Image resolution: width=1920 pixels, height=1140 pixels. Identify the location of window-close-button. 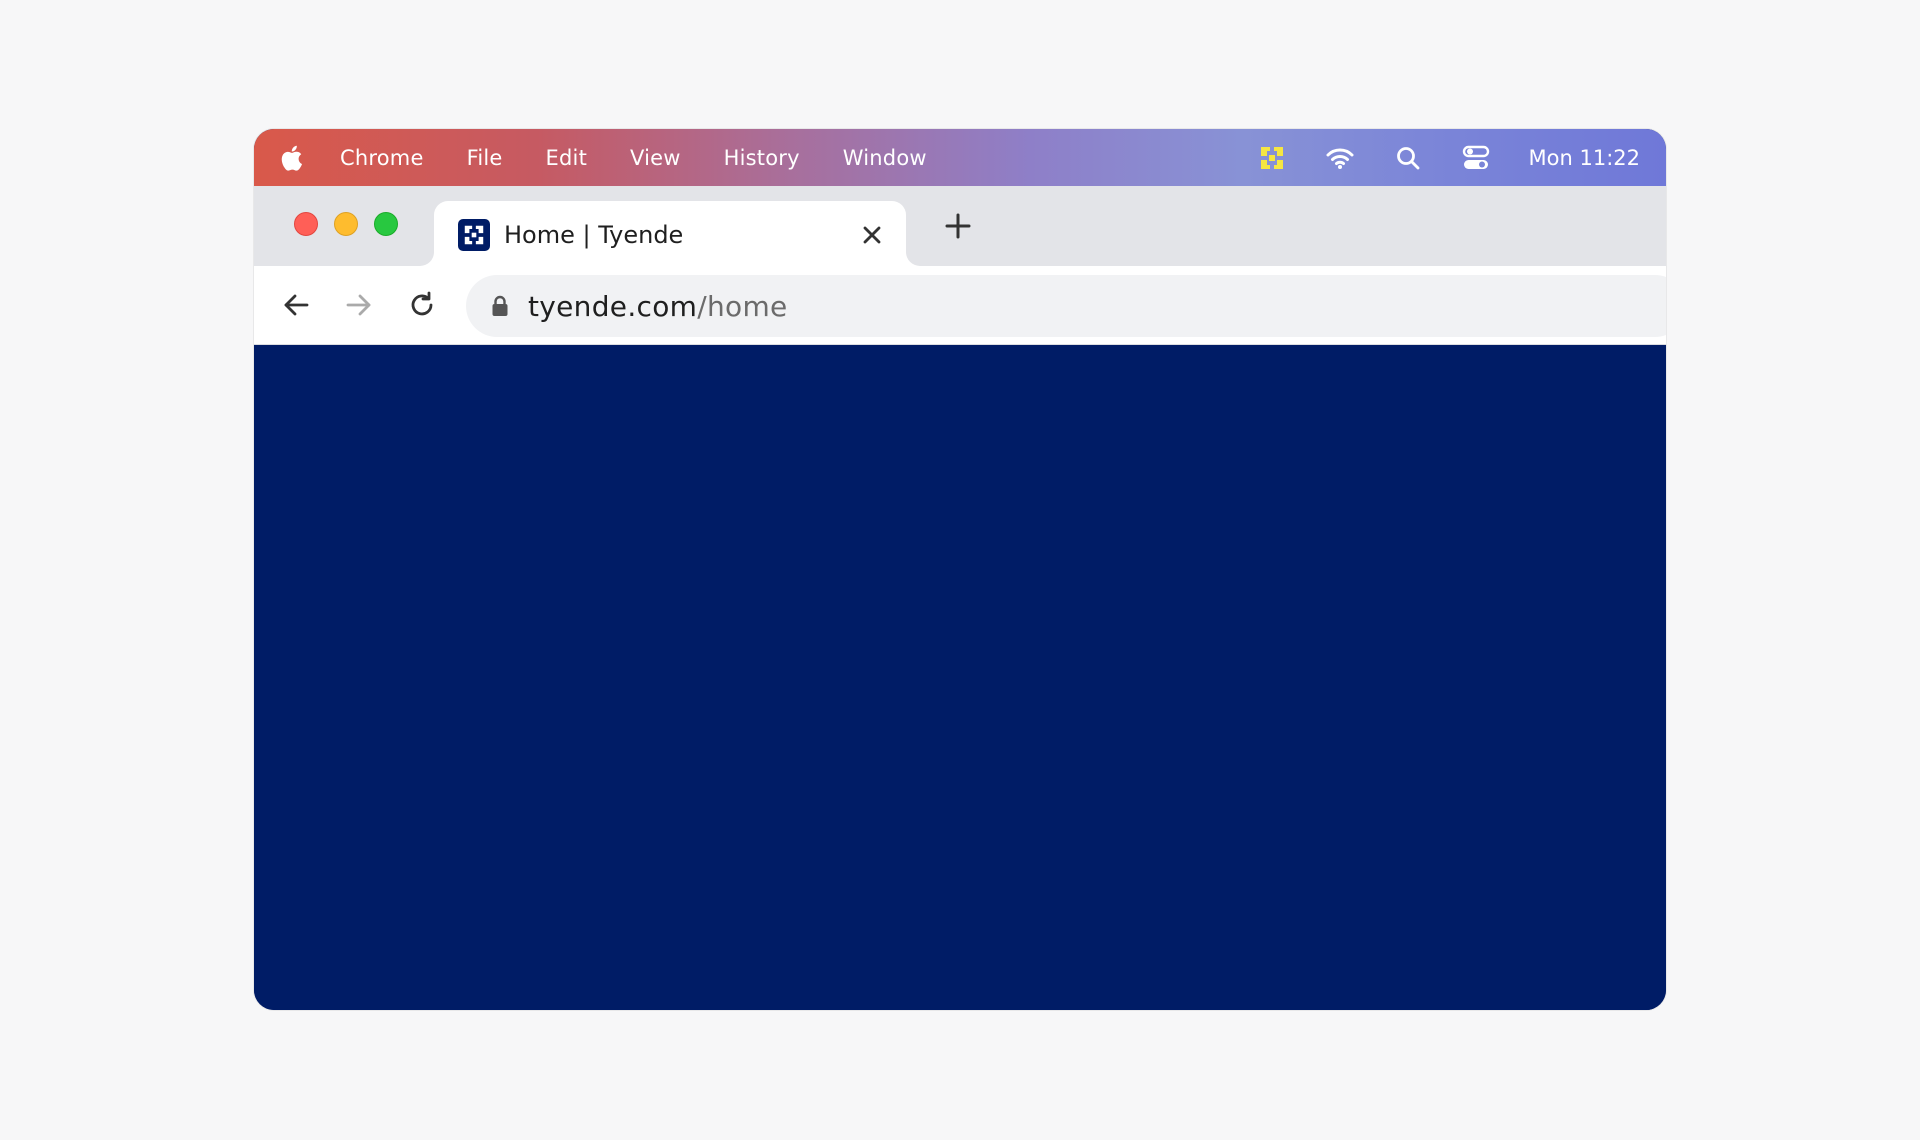
(306, 224).